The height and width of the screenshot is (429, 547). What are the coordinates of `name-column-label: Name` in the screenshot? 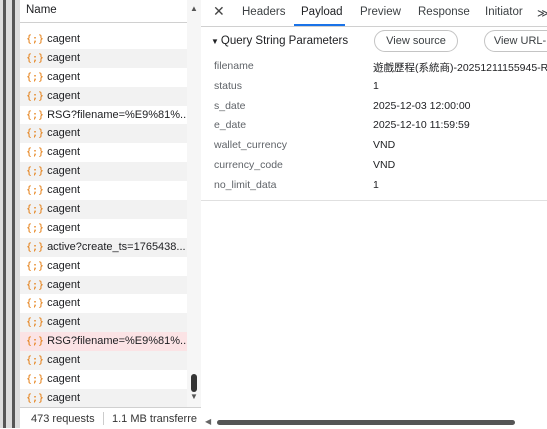 It's located at (41, 10).